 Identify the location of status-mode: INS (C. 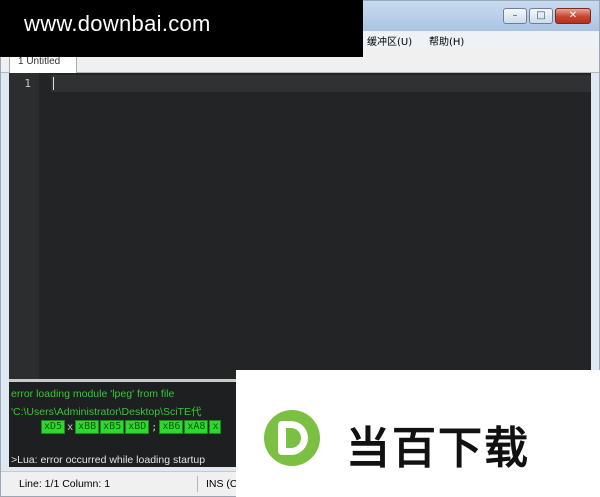
(222, 484).